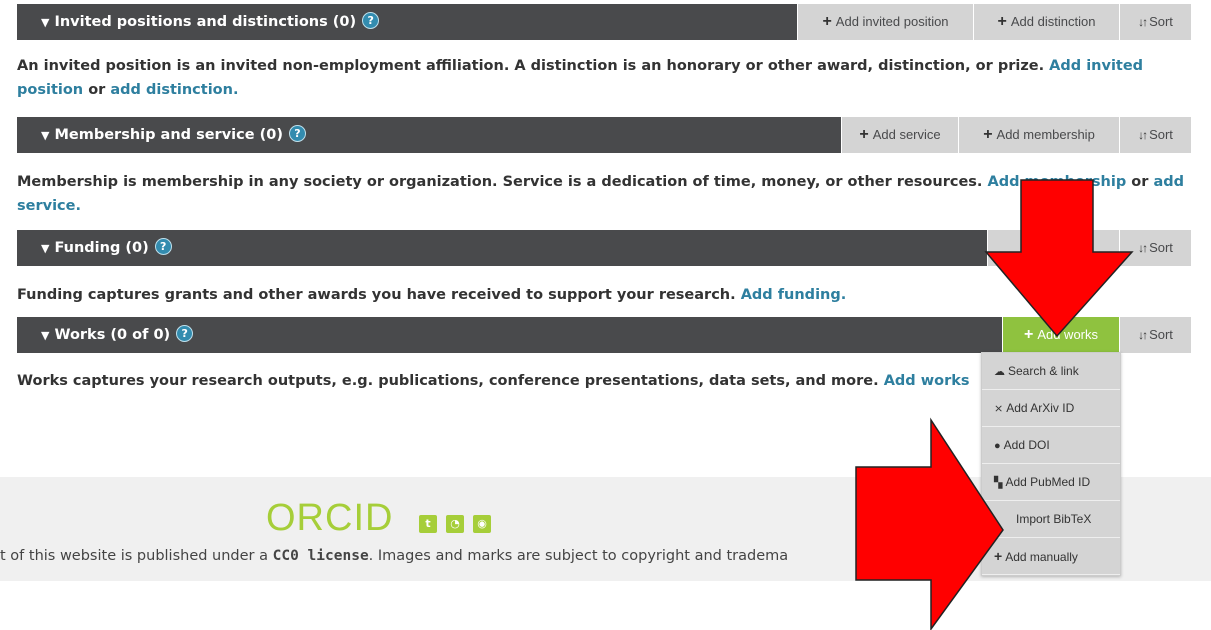  I want to click on section-title: ▼ Membership and service (0)?, so click(173, 135).